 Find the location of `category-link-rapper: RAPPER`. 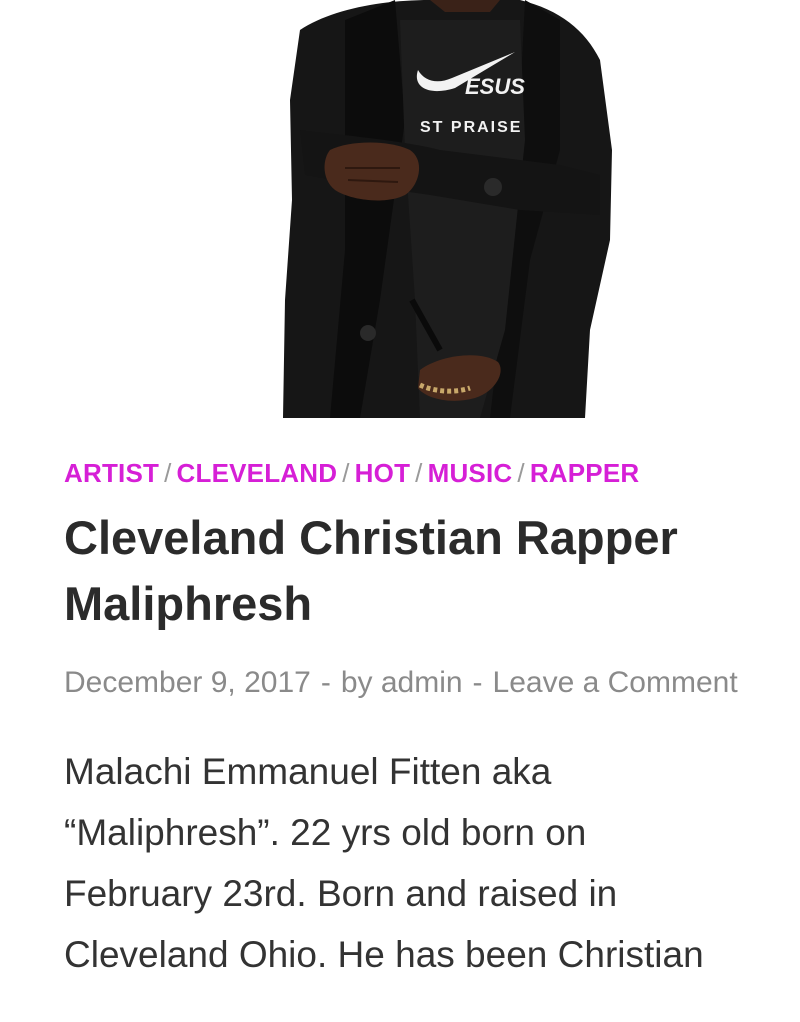

category-link-rapper: RAPPER is located at coordinates (585, 473).